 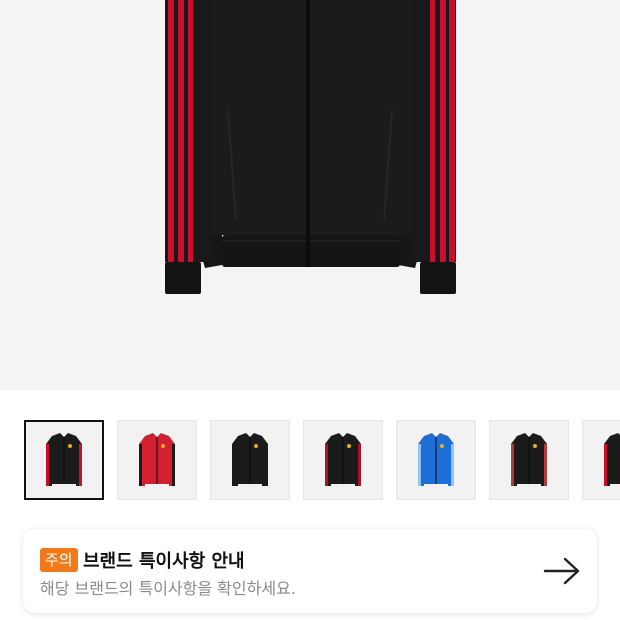 I want to click on thumbnail-strip, so click(x=322, y=460).